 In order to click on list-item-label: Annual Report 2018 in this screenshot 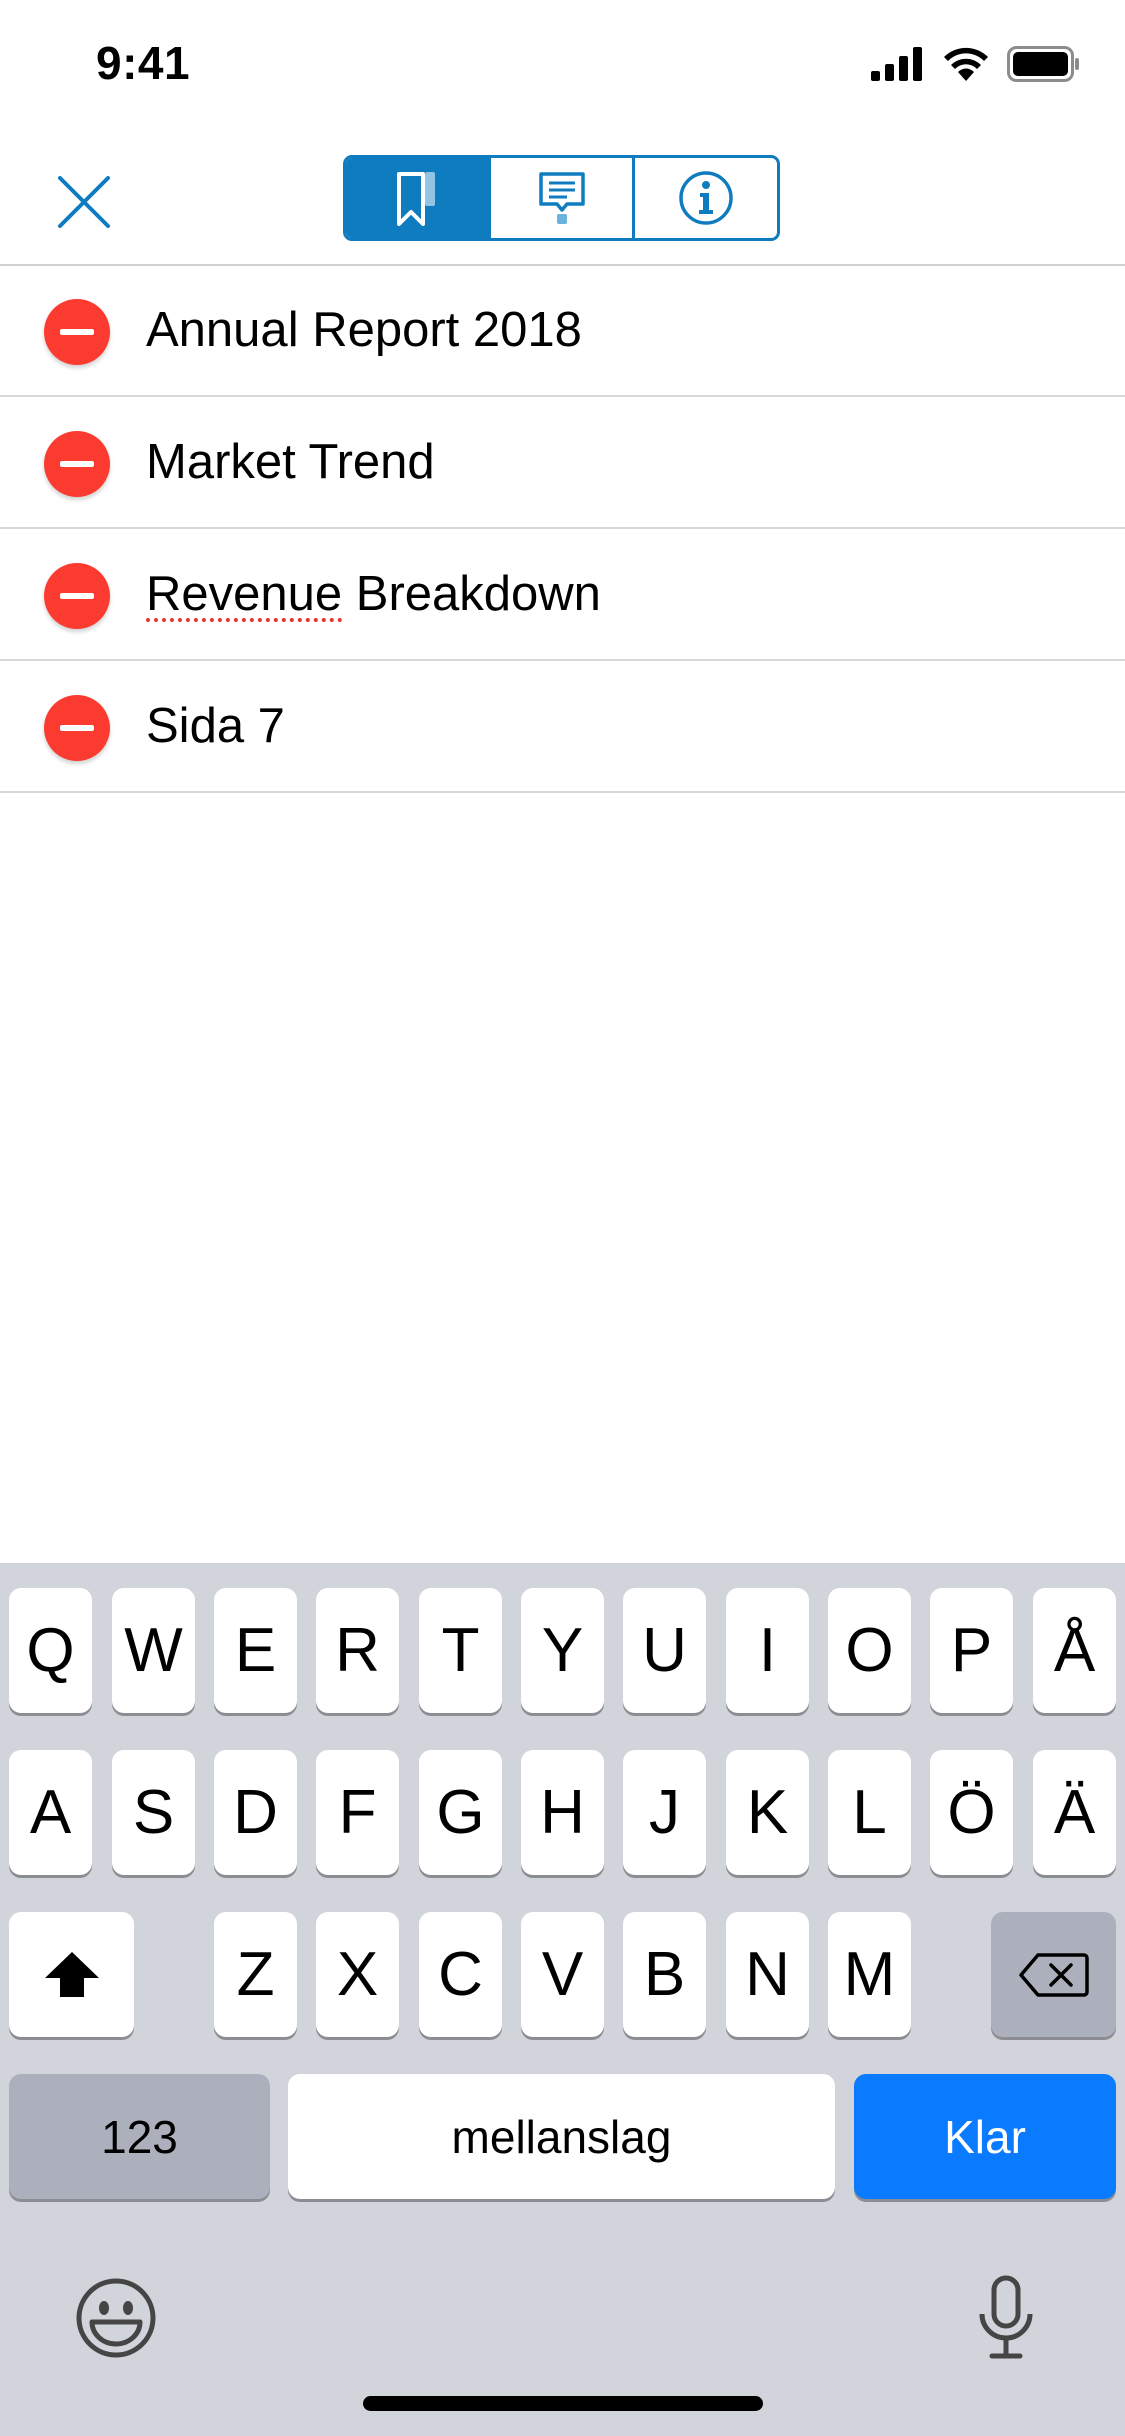, I will do `click(364, 330)`.